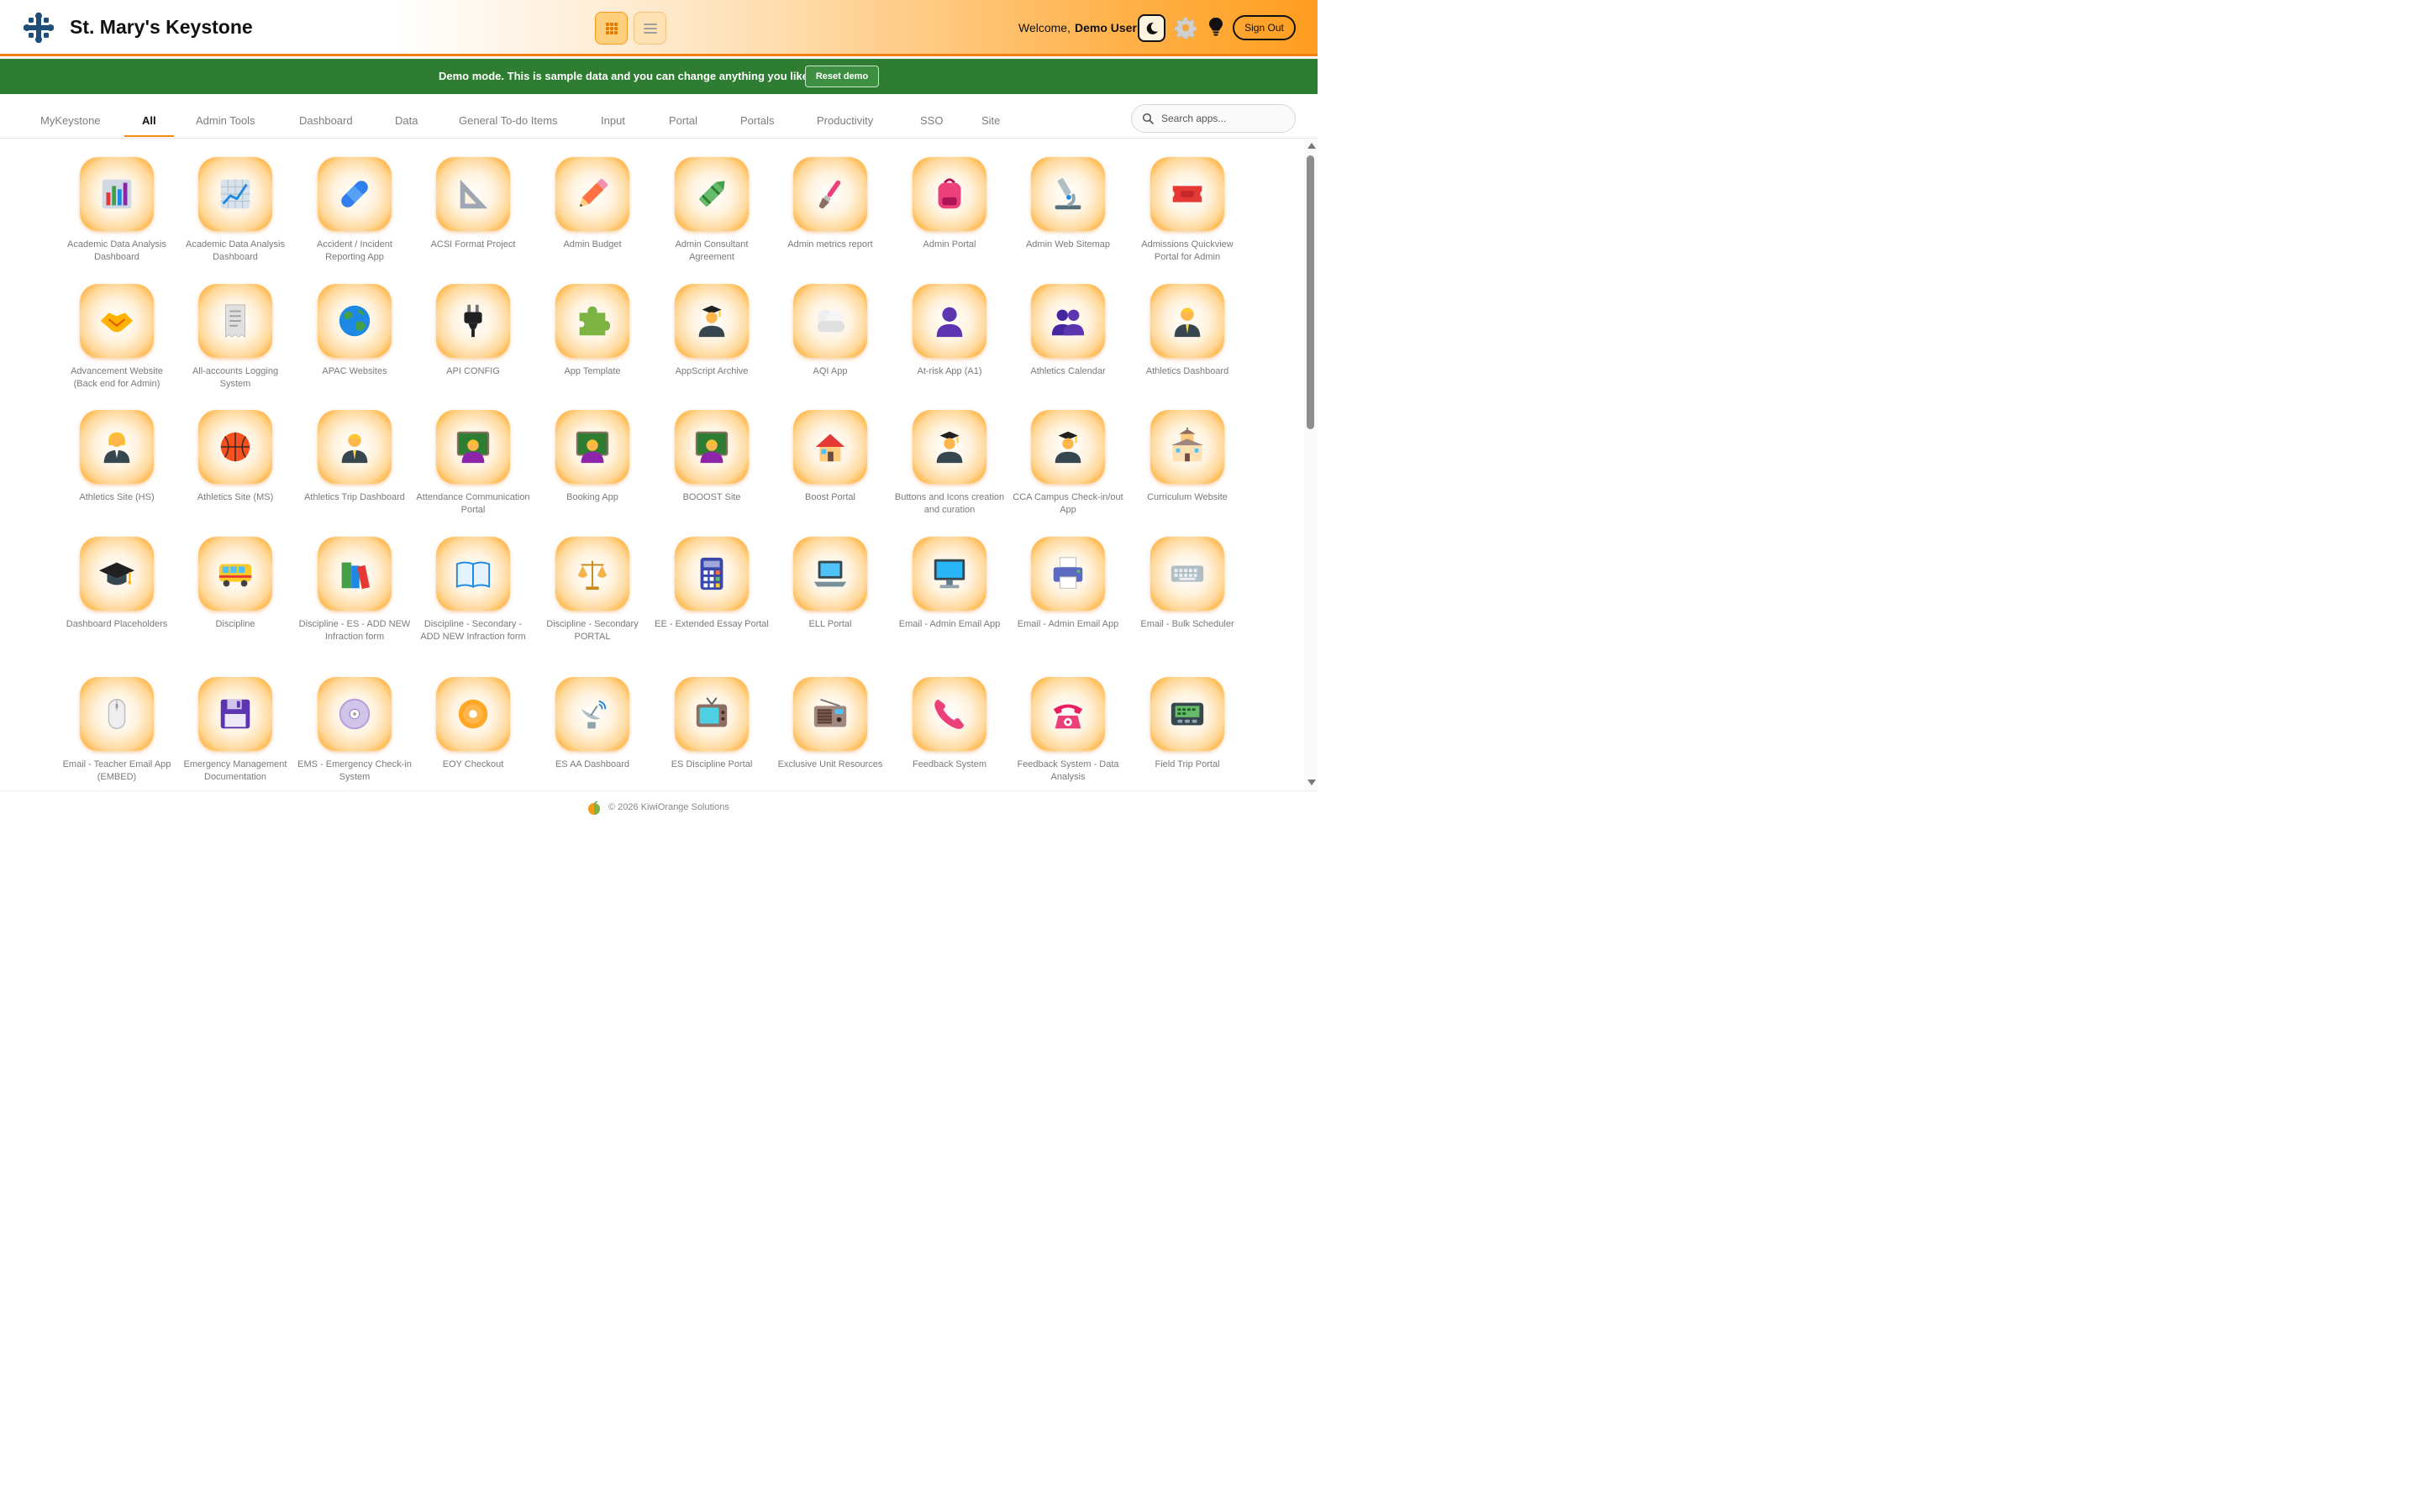 This screenshot has width=2420, height=1512. I want to click on lightbulb-icon, so click(1216, 27).